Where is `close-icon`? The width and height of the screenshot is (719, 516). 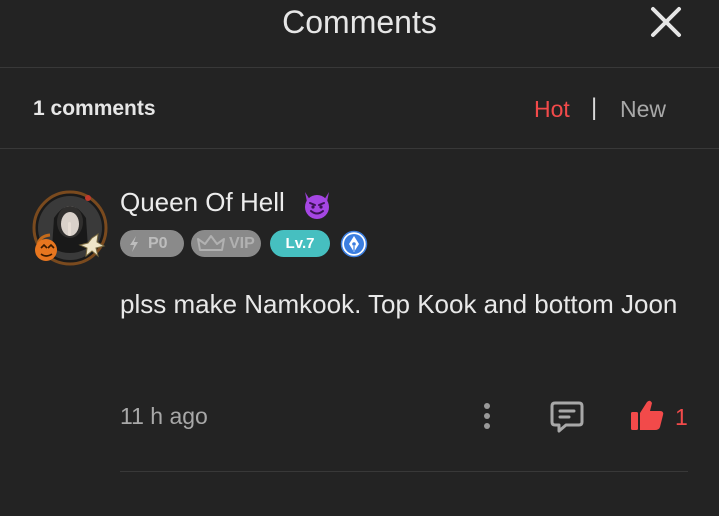
close-icon is located at coordinates (666, 22).